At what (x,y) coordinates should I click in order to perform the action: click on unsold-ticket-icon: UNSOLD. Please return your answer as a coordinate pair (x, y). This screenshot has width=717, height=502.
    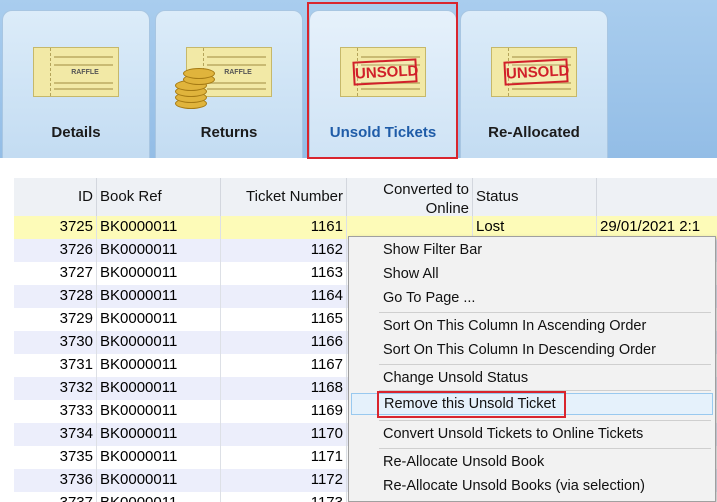
    Looking at the image, I should click on (534, 72).